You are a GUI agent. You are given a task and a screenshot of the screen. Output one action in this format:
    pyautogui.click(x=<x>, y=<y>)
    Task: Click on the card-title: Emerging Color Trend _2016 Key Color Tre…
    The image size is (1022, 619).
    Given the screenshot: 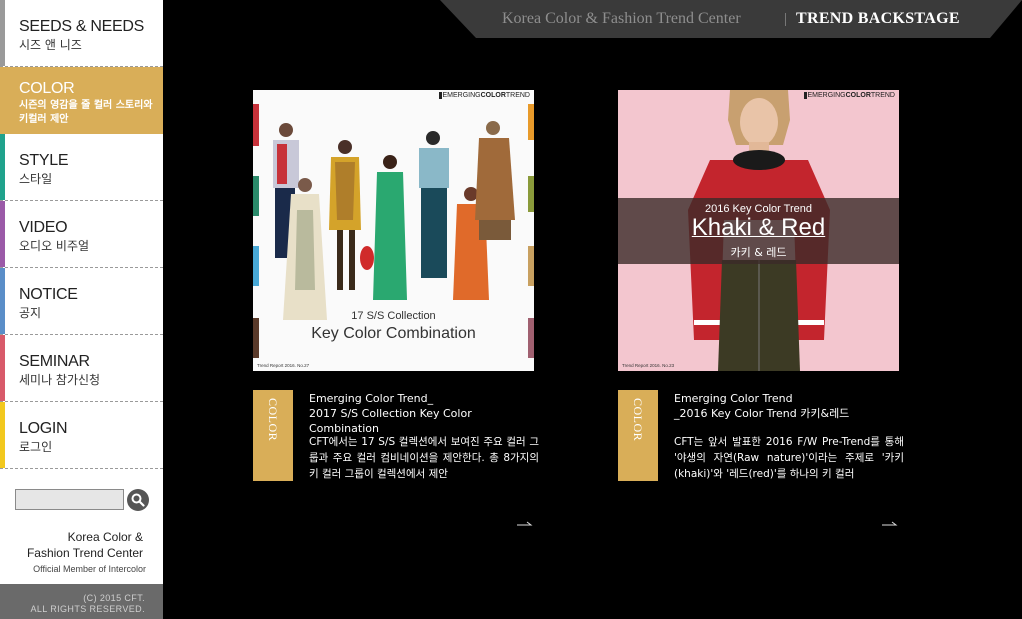 What is the action you would take?
    pyautogui.click(x=789, y=406)
    